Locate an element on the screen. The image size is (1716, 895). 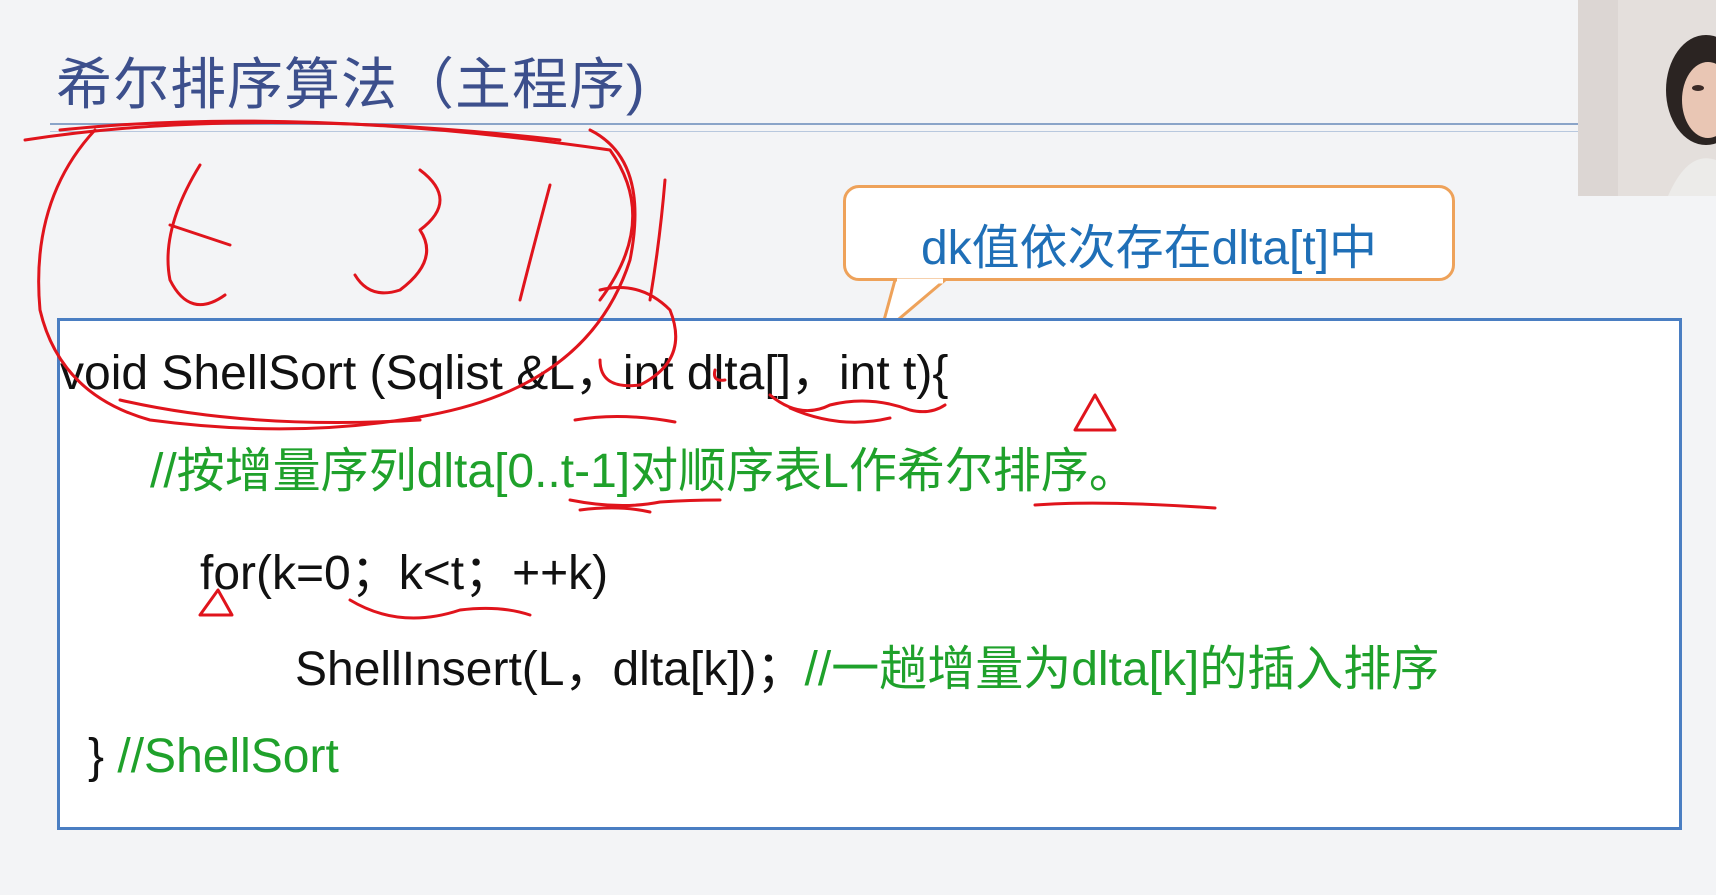
title-rule-secondary is located at coordinates (815, 131).